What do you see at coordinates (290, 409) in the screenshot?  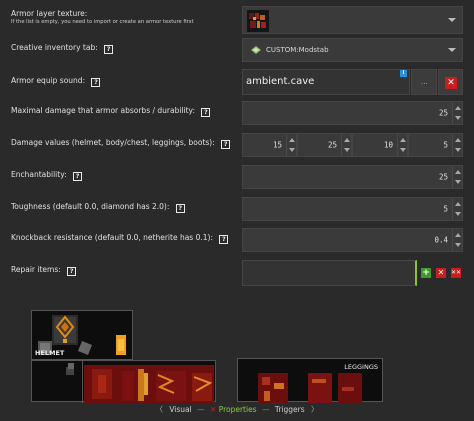 I see `tab-triggers: Triggers` at bounding box center [290, 409].